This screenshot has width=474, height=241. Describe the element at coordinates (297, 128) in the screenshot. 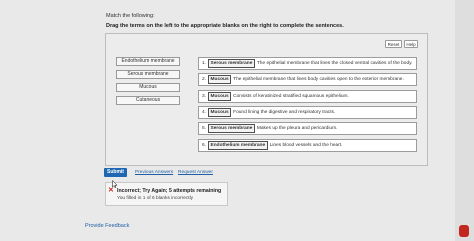

I see `sentence-text: Makes up the pleura and pericardium.` at that location.